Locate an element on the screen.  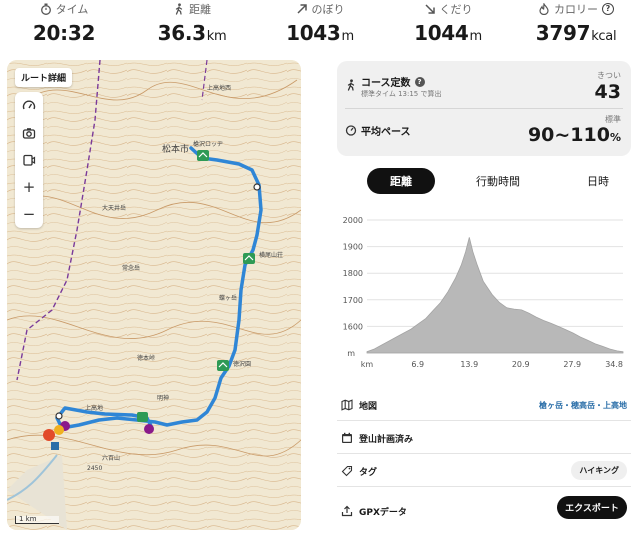
stat-calories-label: カロリー is located at coordinates (576, 9).